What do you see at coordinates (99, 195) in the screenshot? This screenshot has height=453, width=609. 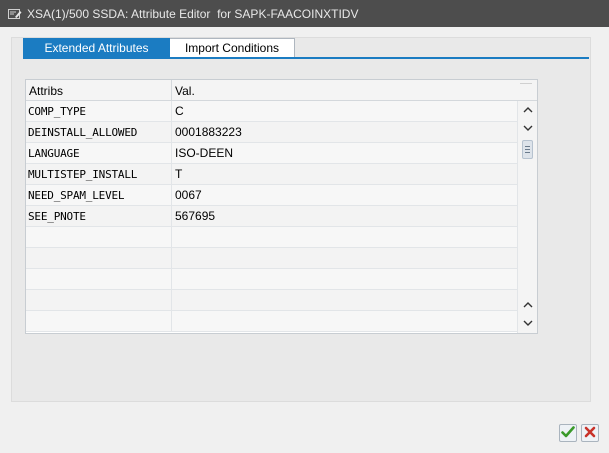 I see `attrib-cell: NEED_SPAM_LEVEL` at bounding box center [99, 195].